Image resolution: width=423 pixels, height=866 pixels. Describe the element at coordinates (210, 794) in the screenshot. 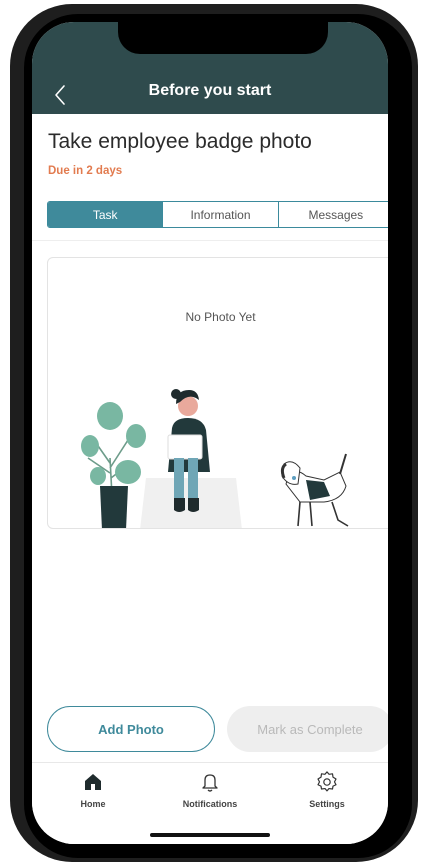

I see `nav-item-notifications: Notifications` at that location.